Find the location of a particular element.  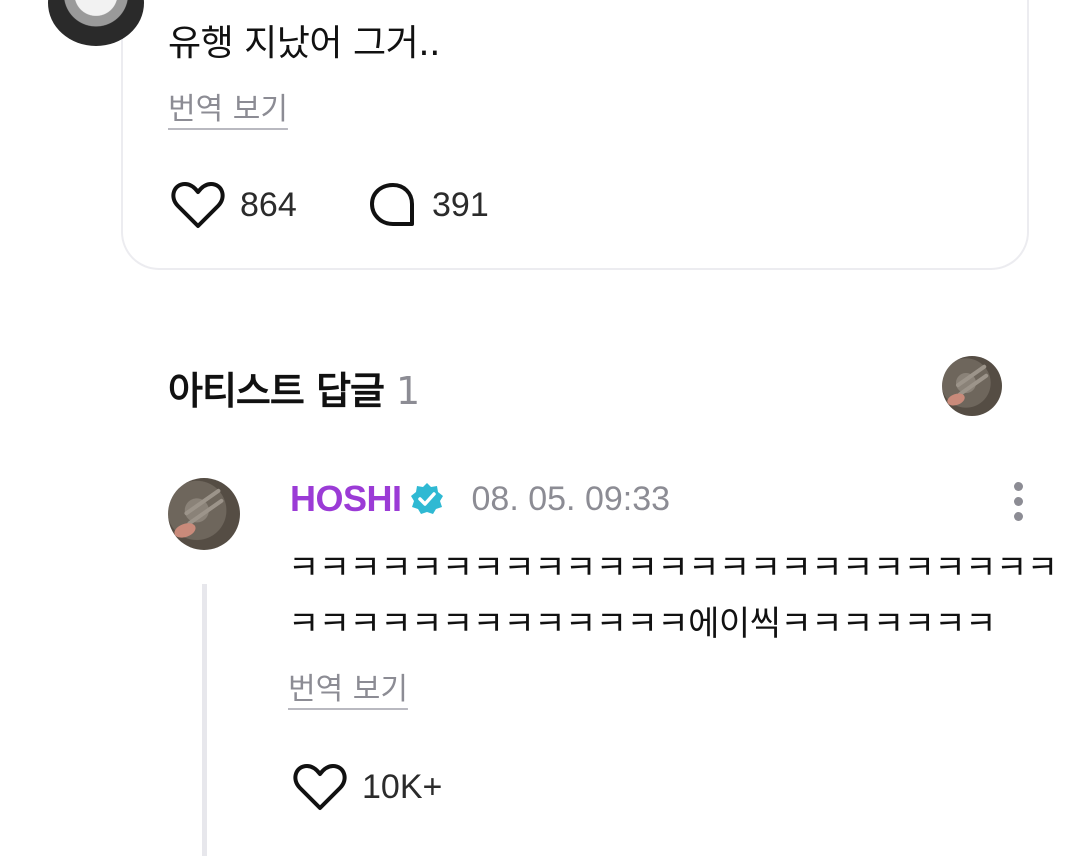

artist-replies-label: 아티스트 답글 is located at coordinates (276, 391).